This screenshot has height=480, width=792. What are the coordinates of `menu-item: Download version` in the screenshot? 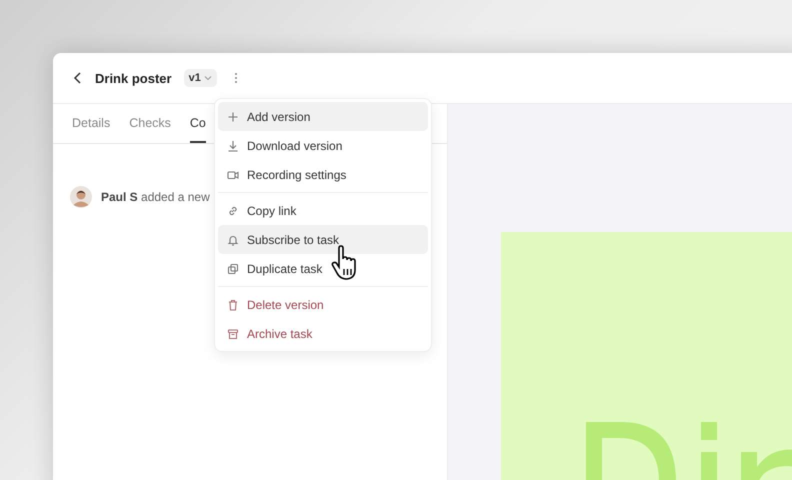 It's located at (323, 145).